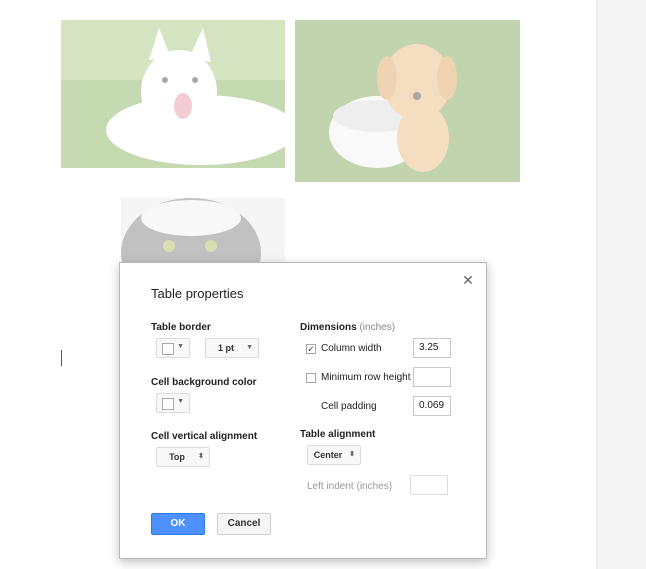 The height and width of the screenshot is (569, 646). I want to click on dialog-title: Table properties, so click(197, 293).